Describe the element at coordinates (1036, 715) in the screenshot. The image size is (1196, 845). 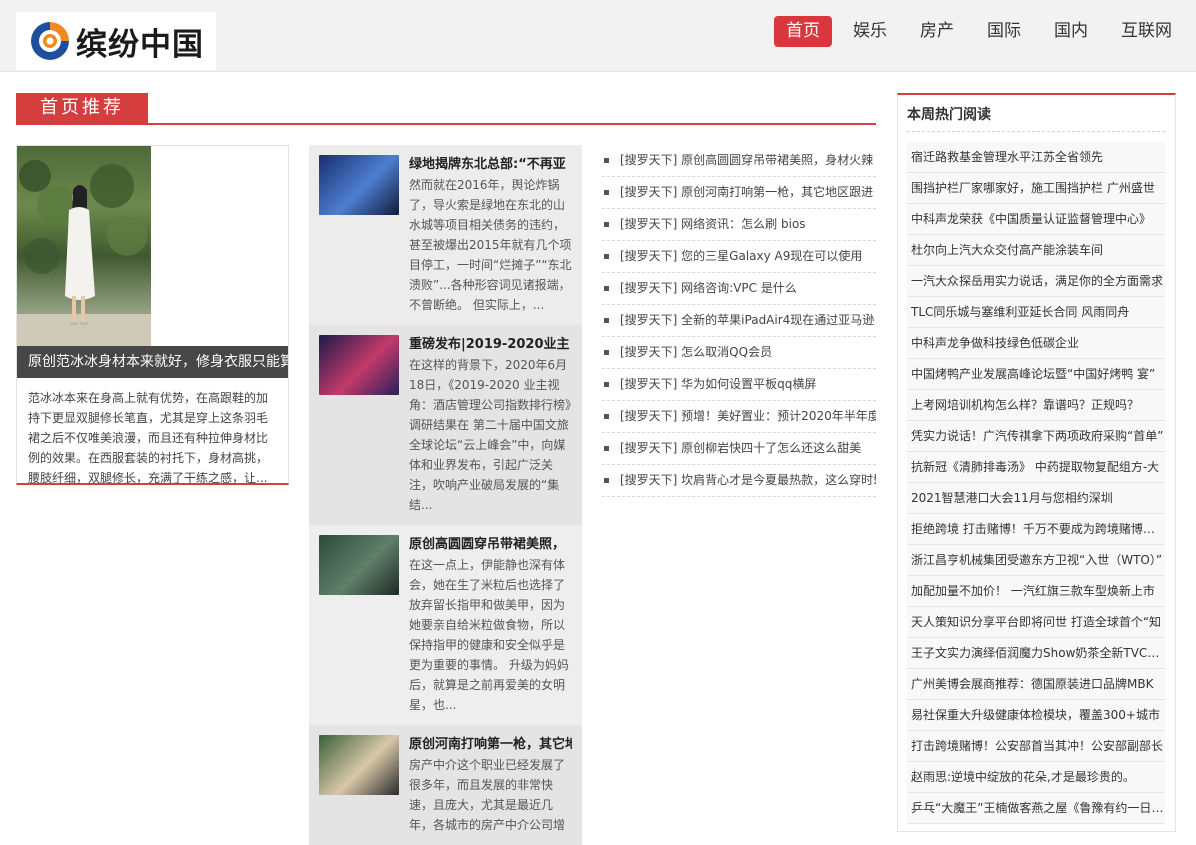
I see `sidebar-item: 易社保重大升级健康体检模块，覆盖300+城市` at that location.